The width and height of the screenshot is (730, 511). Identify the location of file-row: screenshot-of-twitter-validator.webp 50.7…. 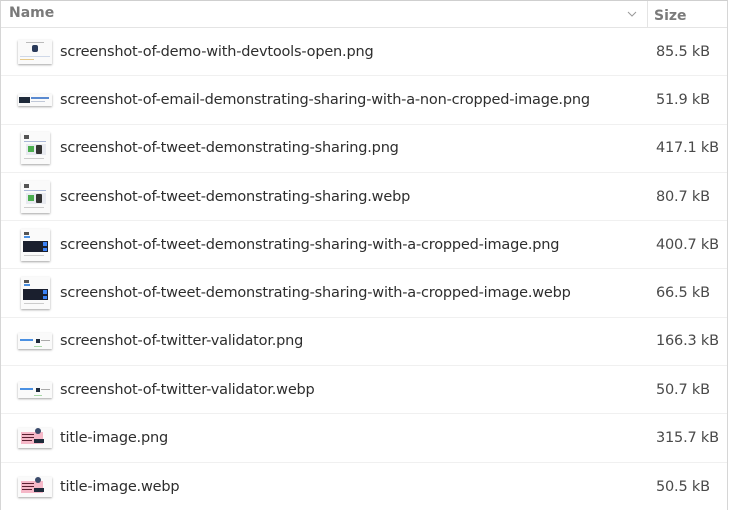
(364, 390).